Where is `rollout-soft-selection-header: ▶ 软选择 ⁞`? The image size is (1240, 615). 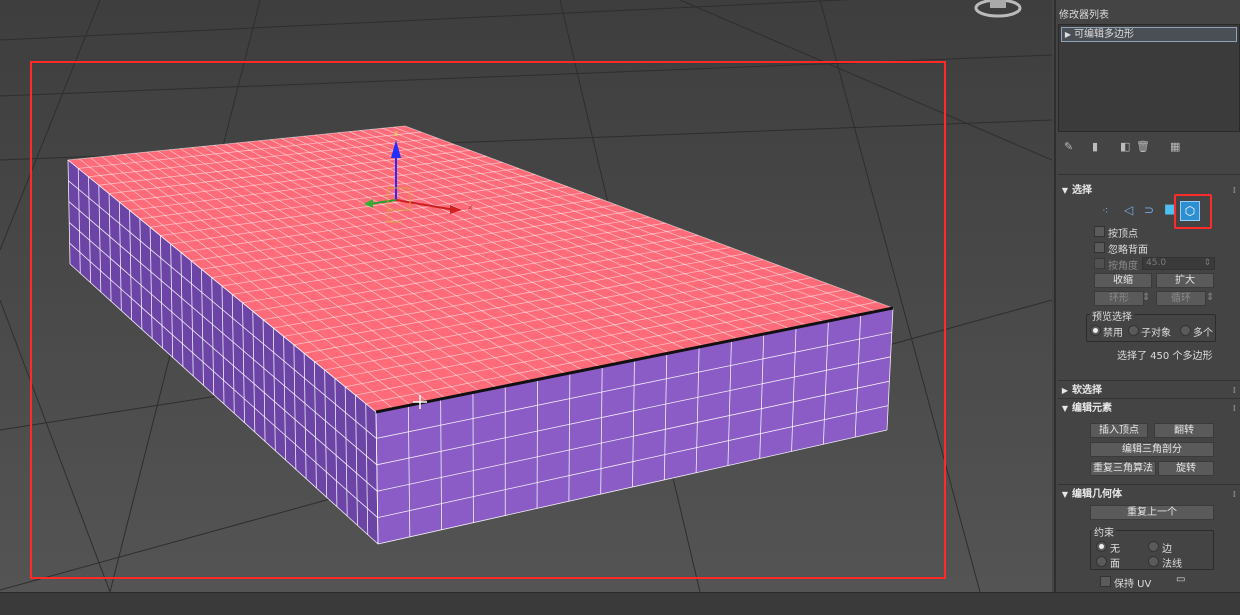 rollout-soft-selection-header: ▶ 软选择 ⁞ is located at coordinates (1149, 391).